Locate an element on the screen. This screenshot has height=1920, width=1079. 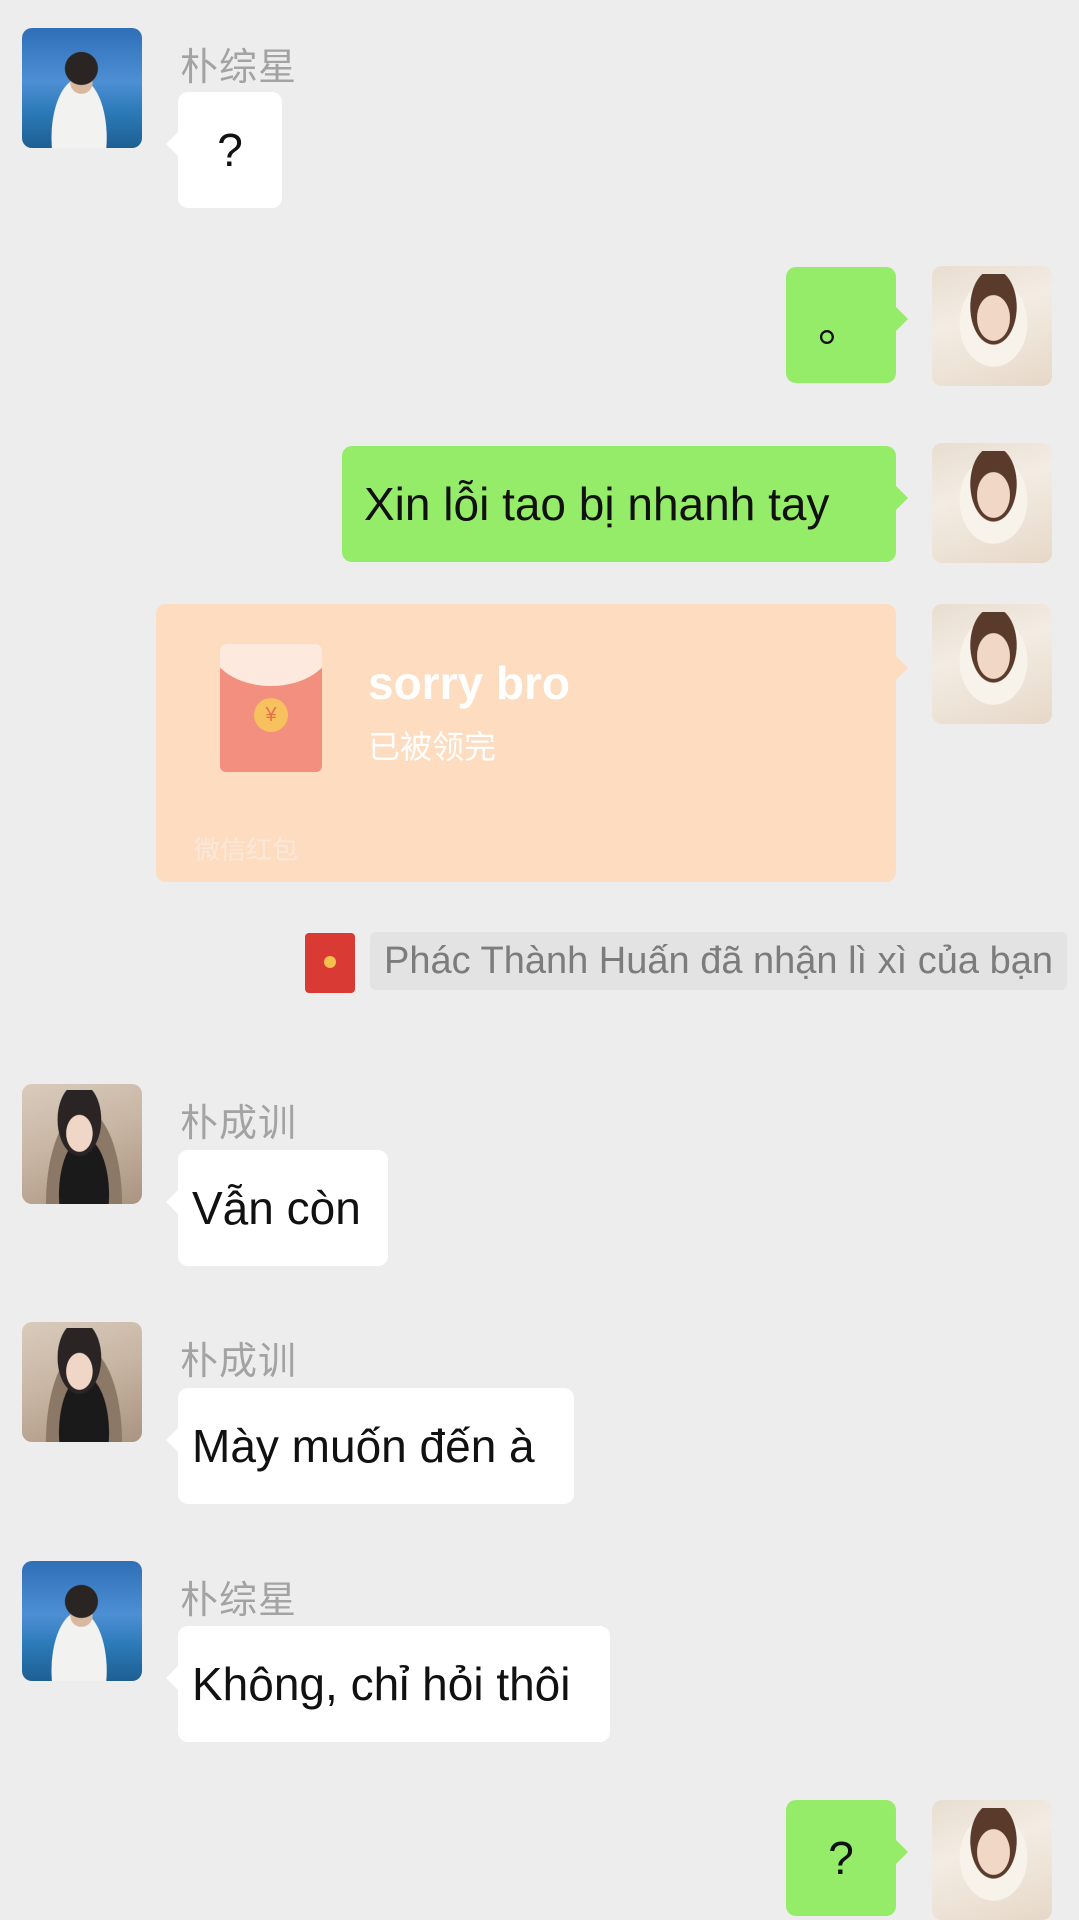
red-envelope-icon is located at coordinates (330, 963).